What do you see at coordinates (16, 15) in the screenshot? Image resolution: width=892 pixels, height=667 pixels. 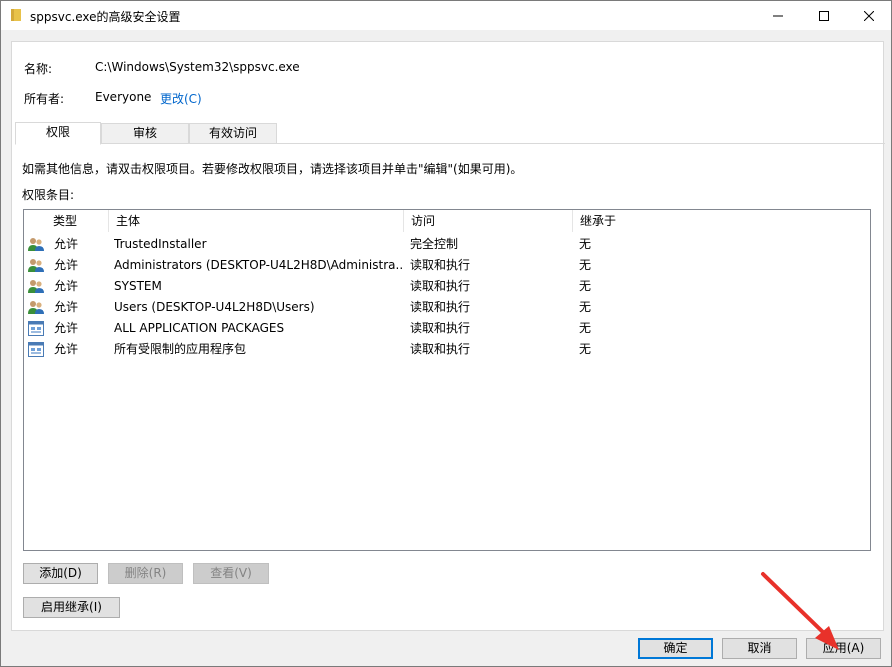 I see `folder-icon` at bounding box center [16, 15].